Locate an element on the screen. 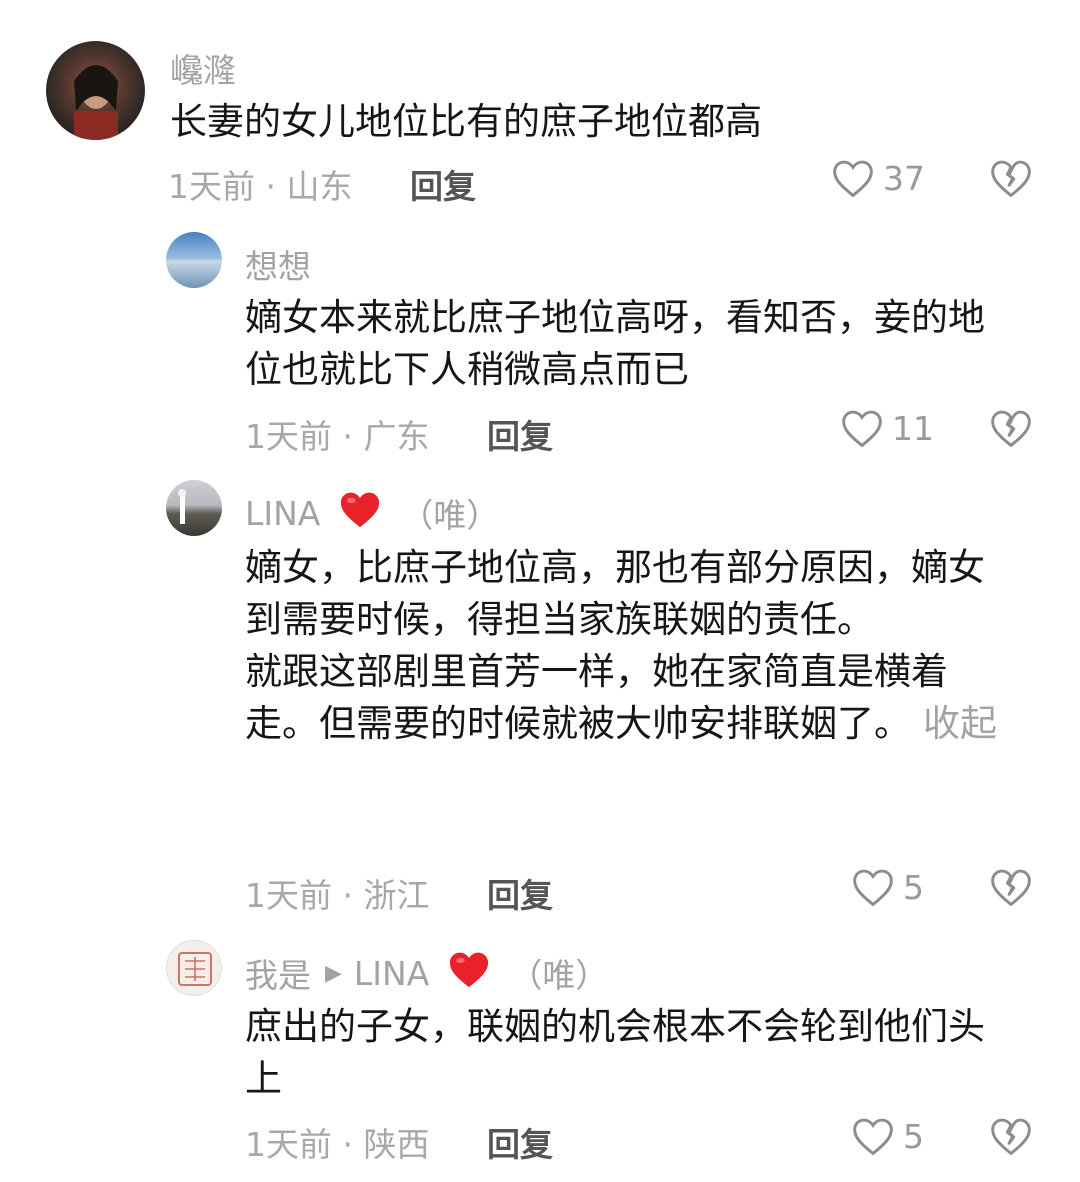 This screenshot has height=1182, width=1080. username: LINA （唯） is located at coordinates (372, 513).